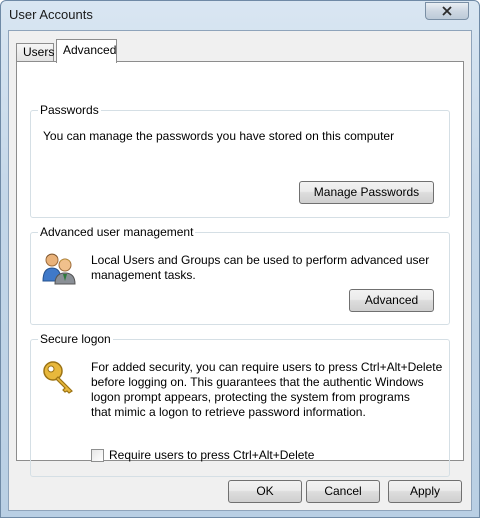 This screenshot has width=480, height=518. I want to click on secure-logon-heading: Secure logon, so click(75, 339).